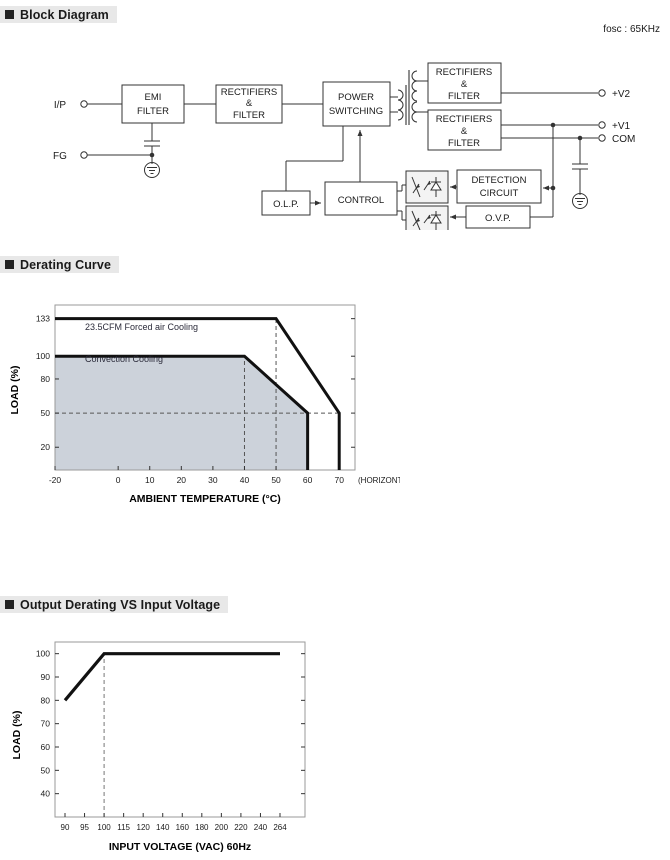  I want to click on block-diagram-section-header: Block Diagram, so click(58, 14).